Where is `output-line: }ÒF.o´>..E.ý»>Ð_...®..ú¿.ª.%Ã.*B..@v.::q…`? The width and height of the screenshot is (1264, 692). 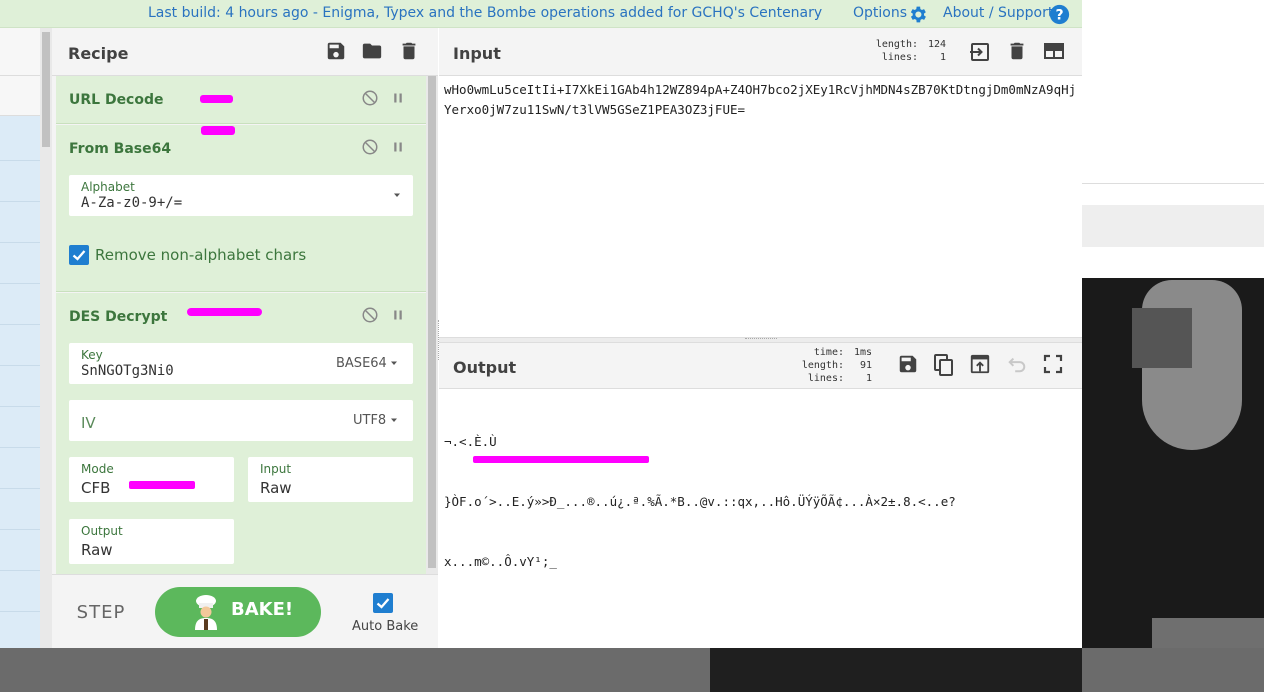
output-line: }ÒF.o´>..E.ý»>Ð_...®..ú¿.ª.%Ã.*B..@v.::q… is located at coordinates (700, 501).